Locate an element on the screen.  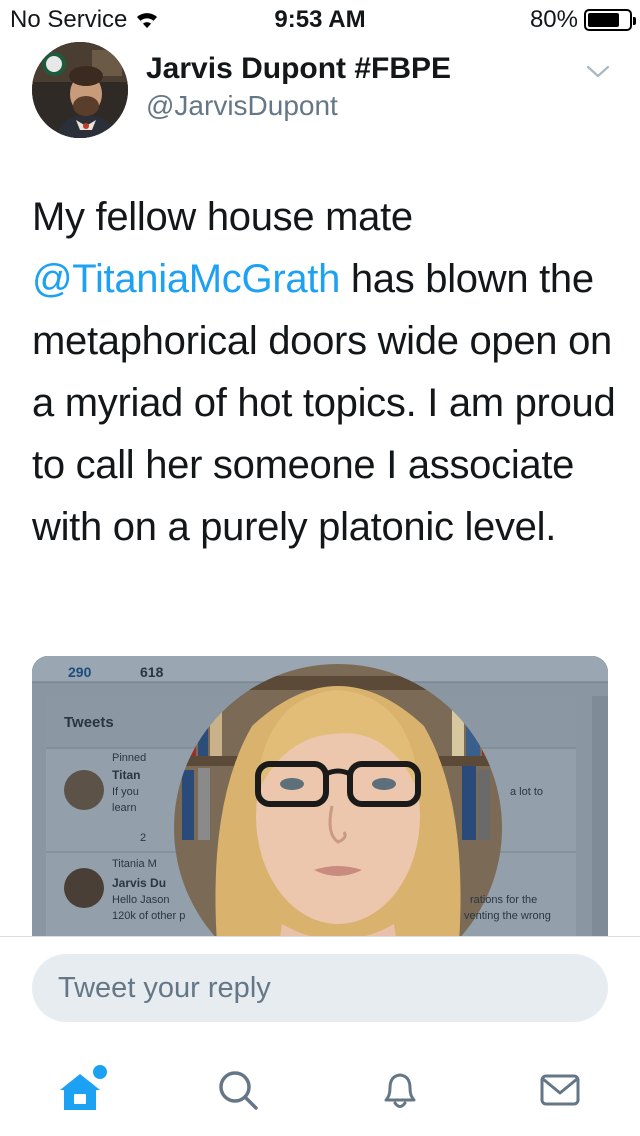
tweet-text-before: My fellow house mate is located at coordinates (222, 217).